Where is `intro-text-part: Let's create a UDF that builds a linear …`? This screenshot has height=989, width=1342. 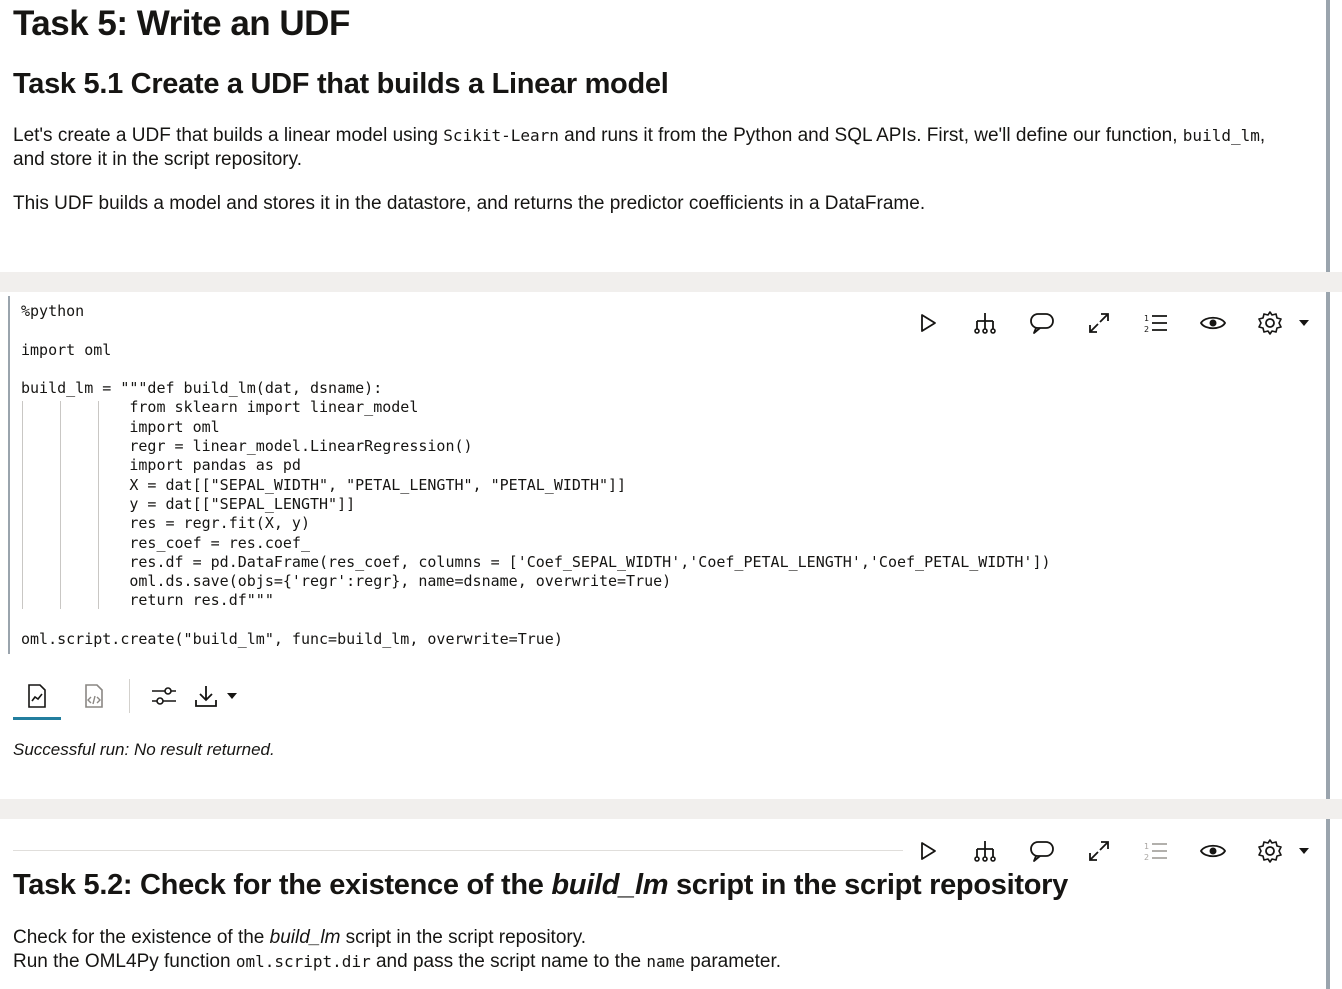
intro-text-part: Let's create a UDF that builds a linear … is located at coordinates (228, 135).